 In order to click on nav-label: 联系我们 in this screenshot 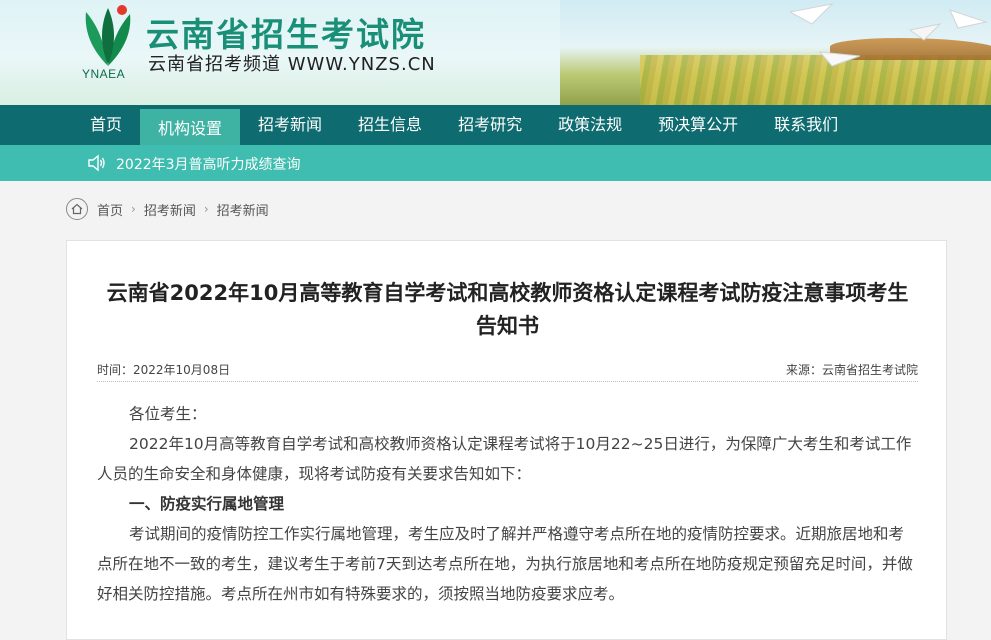, I will do `click(806, 124)`.